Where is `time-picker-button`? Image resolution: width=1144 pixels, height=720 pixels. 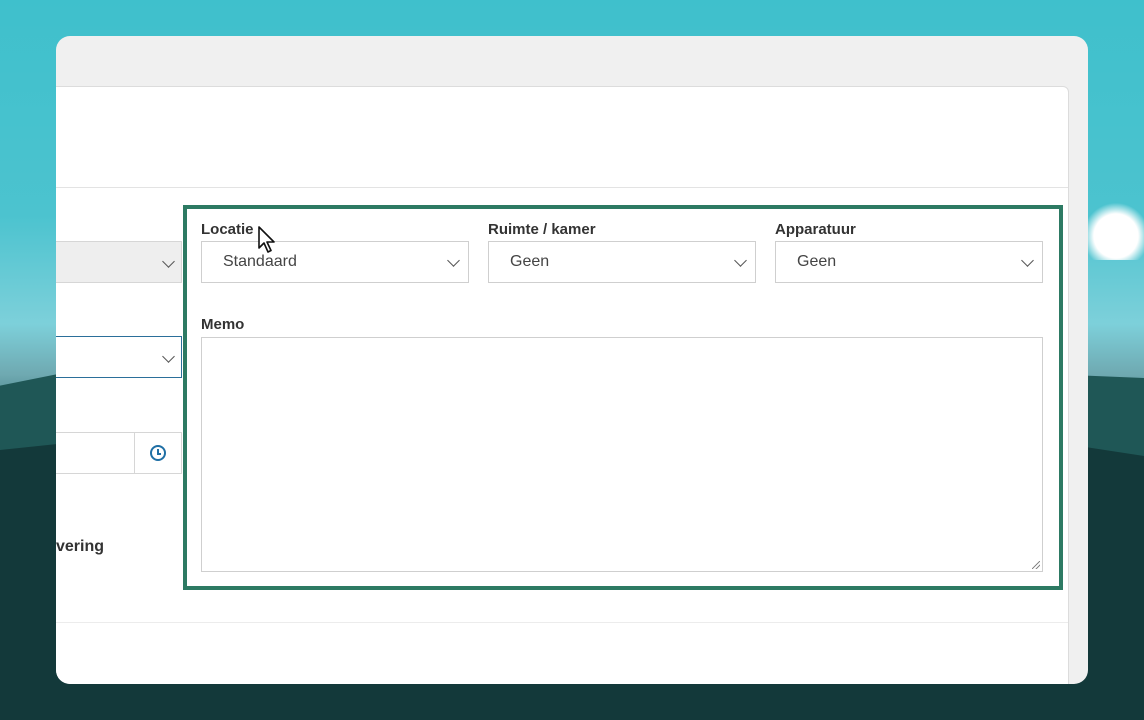
time-picker-button is located at coordinates (157, 453).